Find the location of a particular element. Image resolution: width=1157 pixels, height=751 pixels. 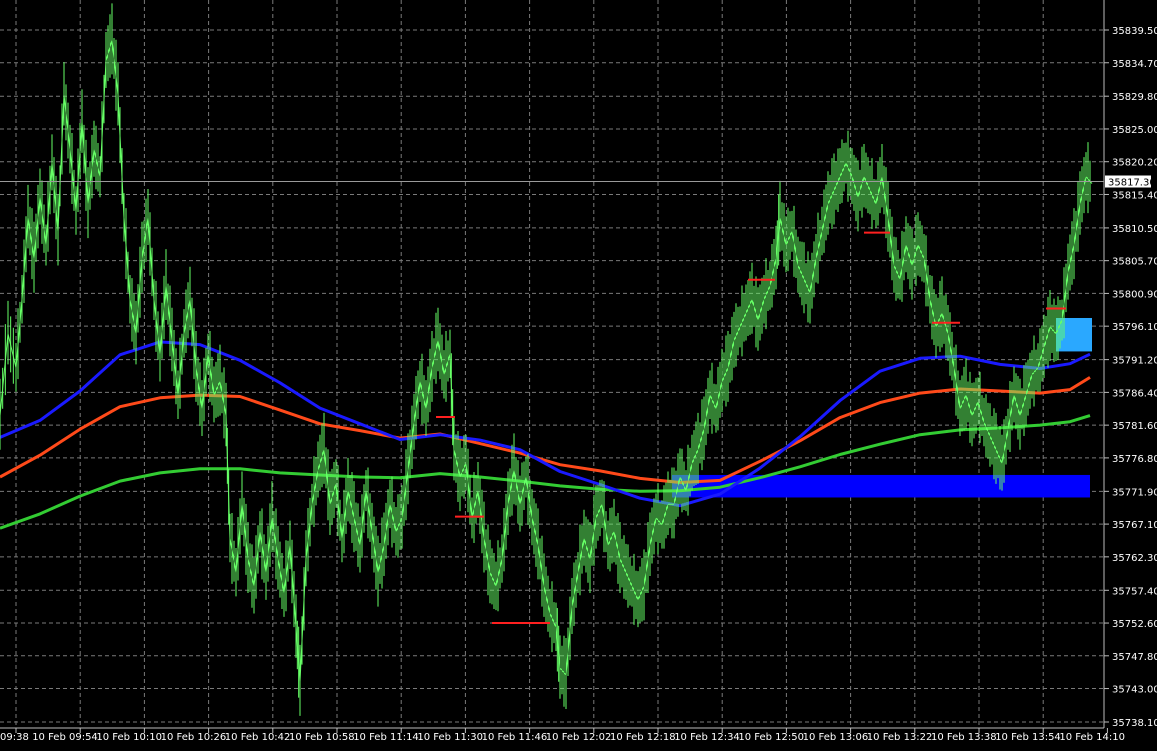

y-tick-label: 35762.30 is located at coordinates (1134, 558).